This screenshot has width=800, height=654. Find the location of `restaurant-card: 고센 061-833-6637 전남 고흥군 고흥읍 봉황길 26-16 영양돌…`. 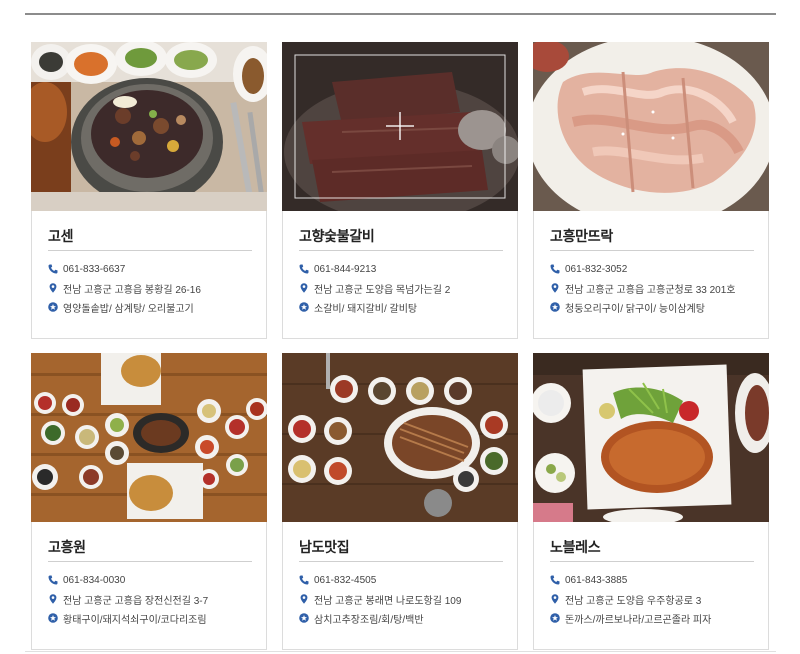

restaurant-card: 고센 061-833-6637 전남 고흥군 고흥읍 봉황길 26-16 영양돌… is located at coordinates (149, 190).